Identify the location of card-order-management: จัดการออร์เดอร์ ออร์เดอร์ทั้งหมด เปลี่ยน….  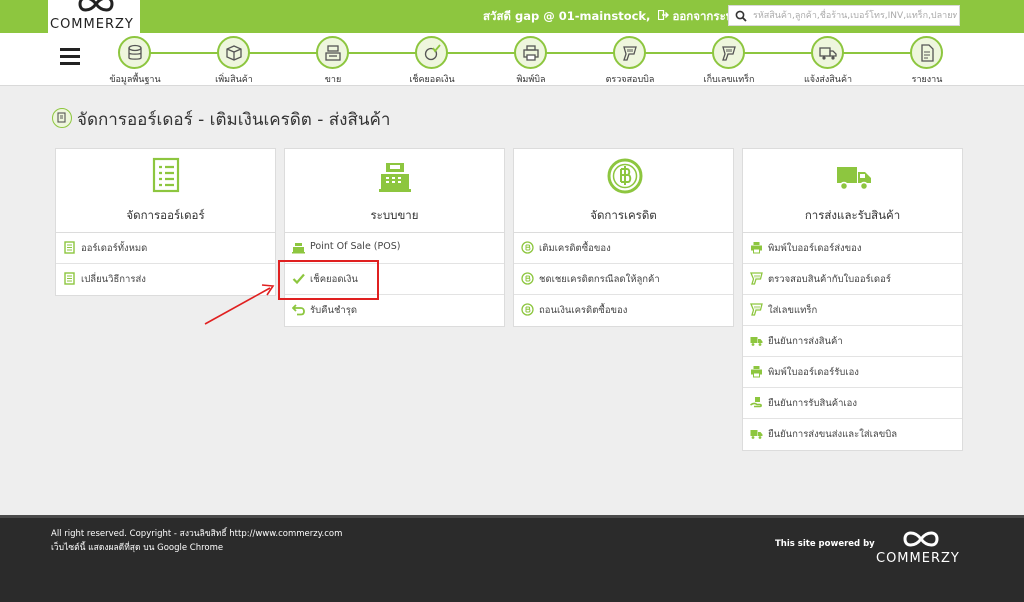
(165, 222).